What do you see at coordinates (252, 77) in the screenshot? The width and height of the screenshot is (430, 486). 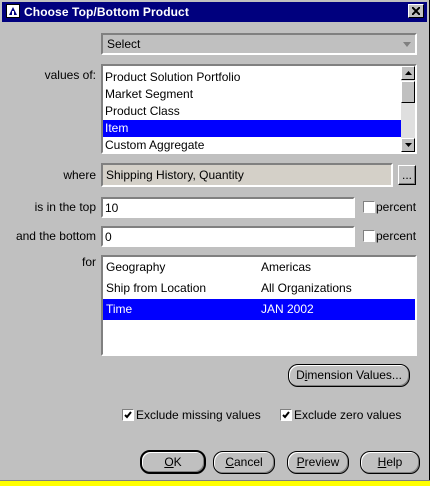 I see `list-item: Product Solution Portfolio` at bounding box center [252, 77].